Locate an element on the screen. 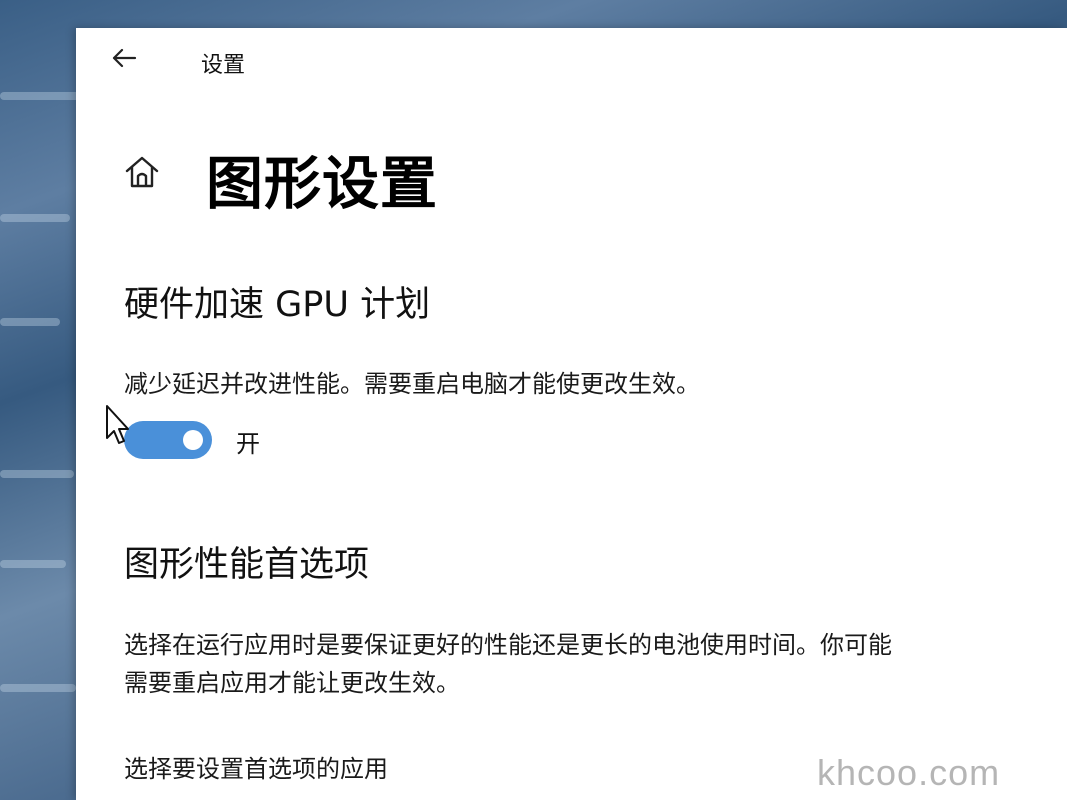 This screenshot has width=1067, height=800. graphics-preference-description-line1: 选择在运行应用时是要保证更好的性能还是更长的电池使用时间。你可能 is located at coordinates (508, 645).